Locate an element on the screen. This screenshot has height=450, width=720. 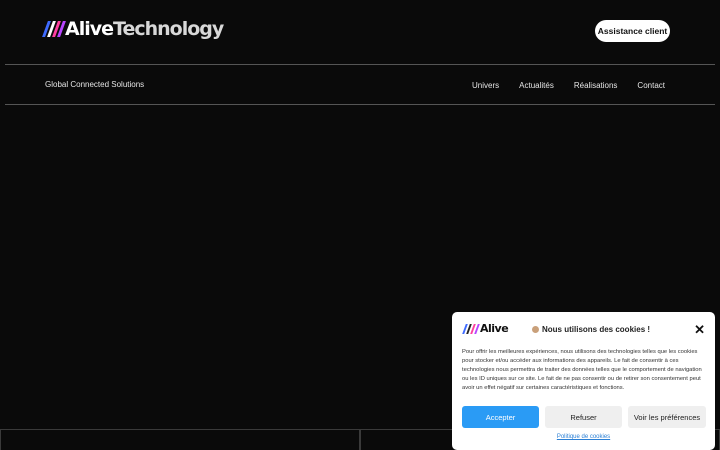
content-box is located at coordinates (180, 439).